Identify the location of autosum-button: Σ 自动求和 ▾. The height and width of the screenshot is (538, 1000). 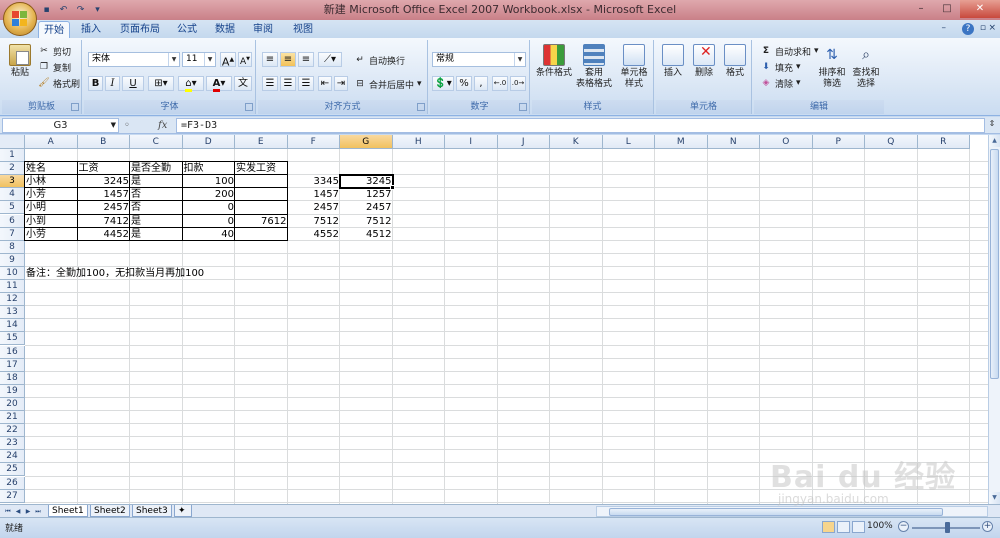
(789, 51).